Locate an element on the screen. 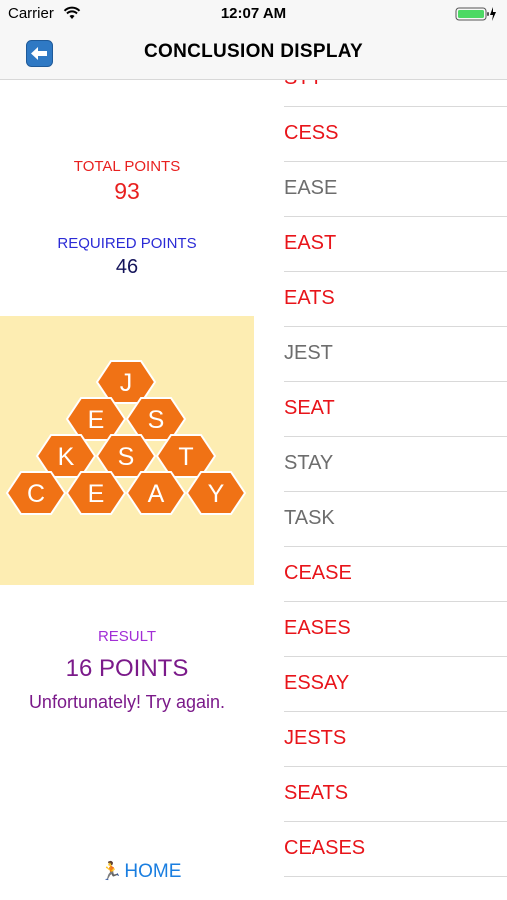  hex-tile: A is located at coordinates (156, 493).